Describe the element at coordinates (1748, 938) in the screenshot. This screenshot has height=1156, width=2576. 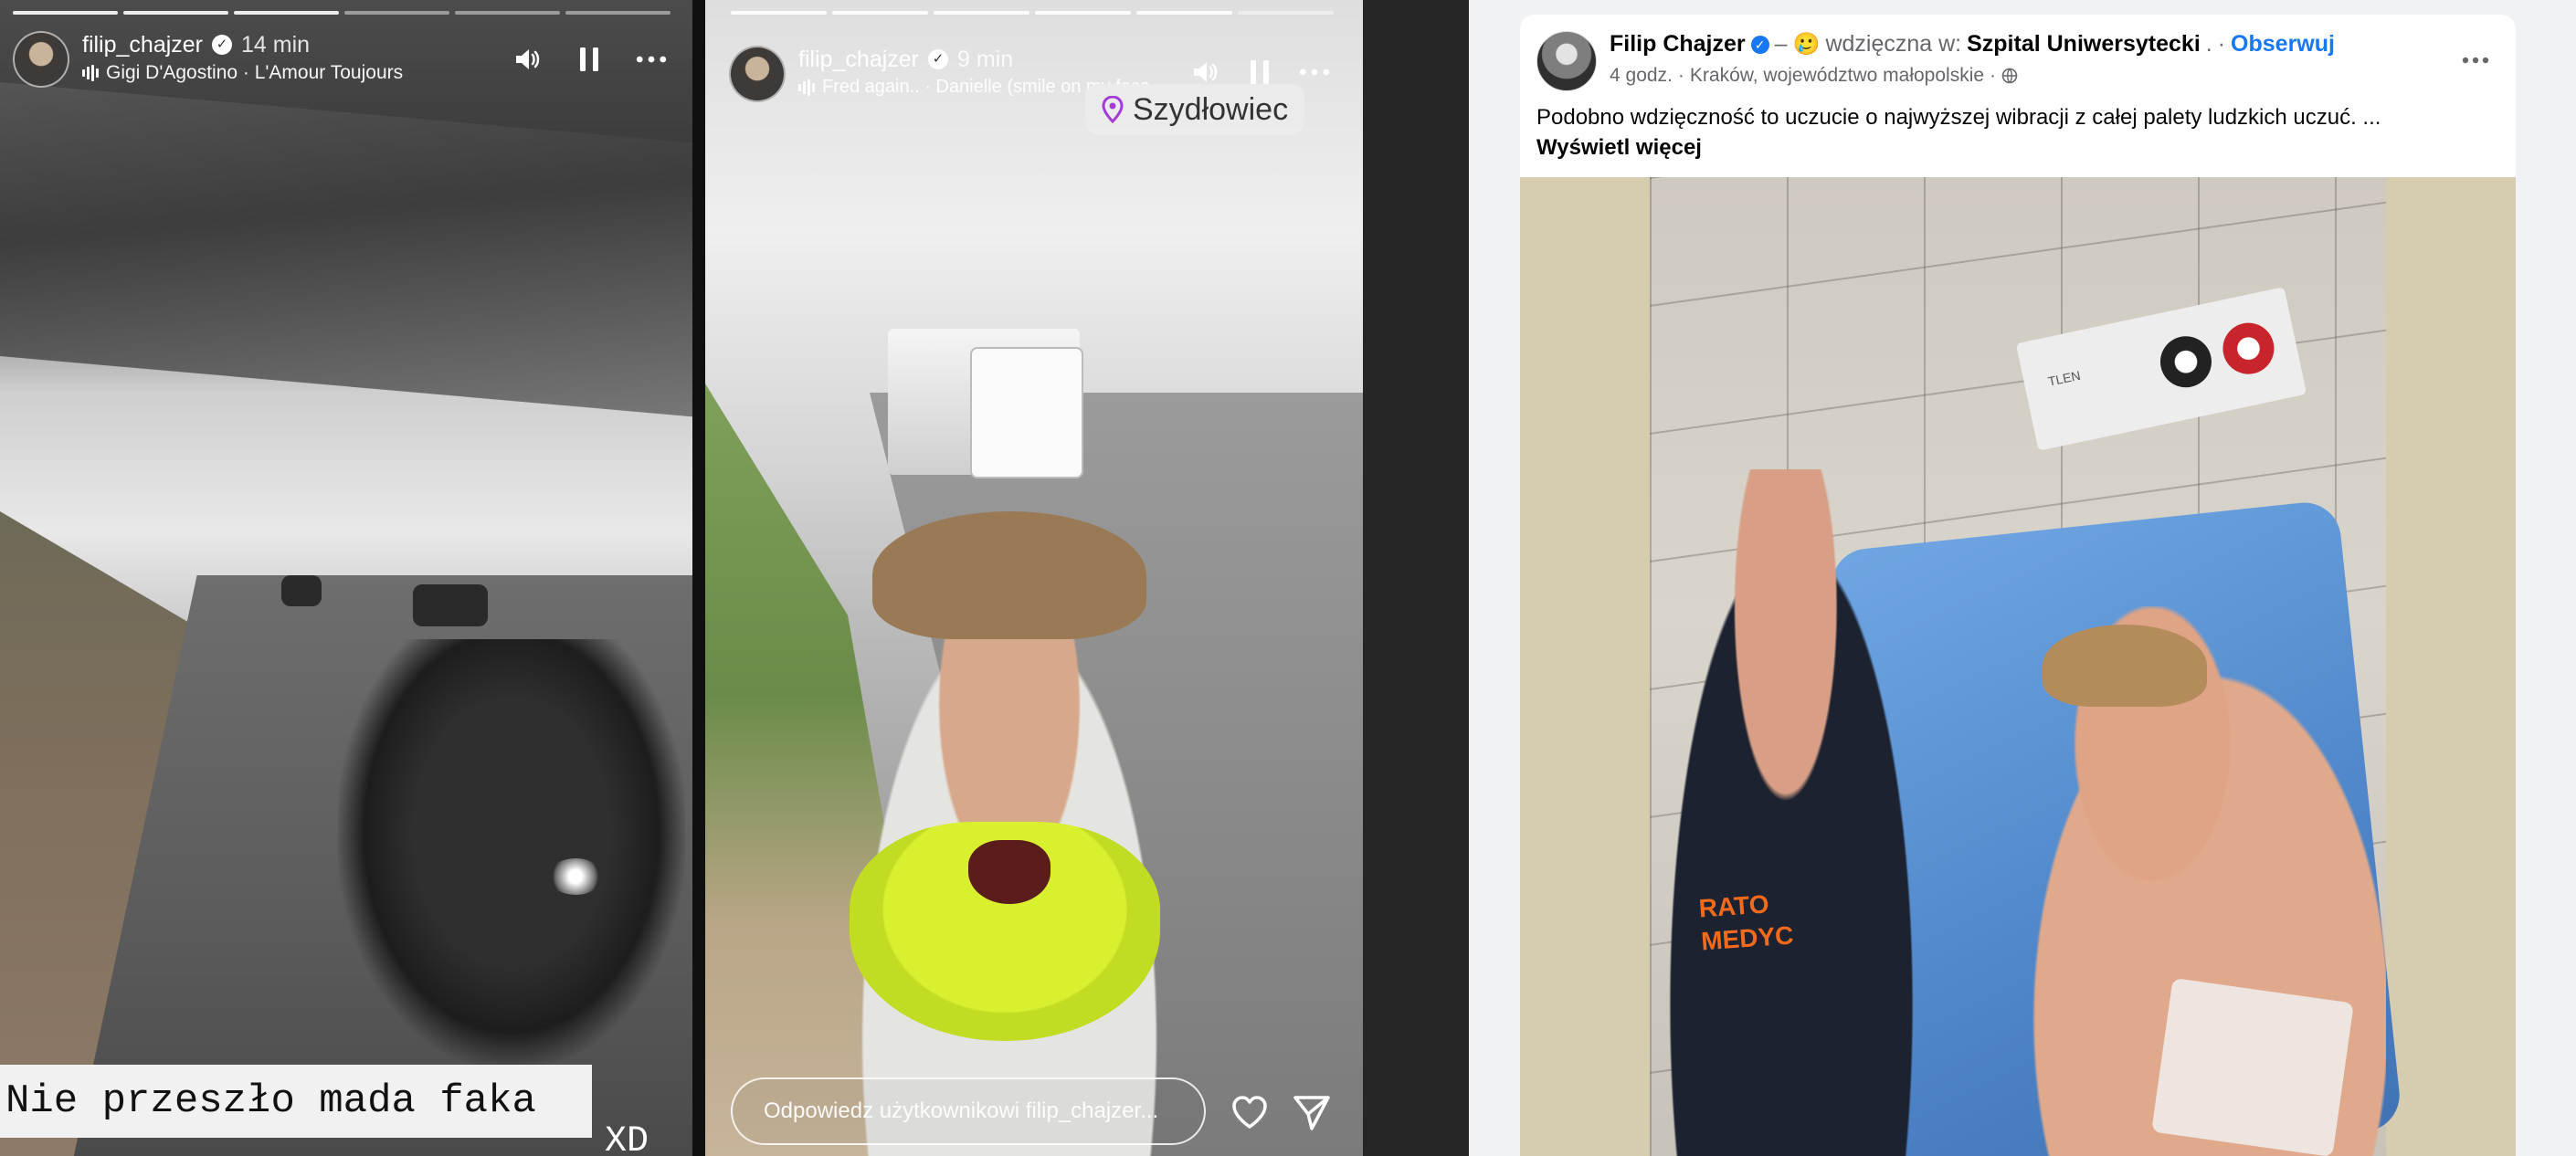
I see `uniform-line-2: MEDYC` at that location.